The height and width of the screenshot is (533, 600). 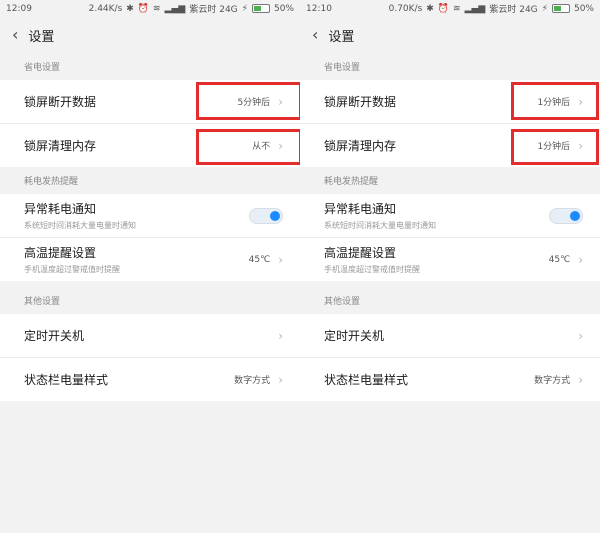 I want to click on status-bar: 12:09 2.44K/s ✱ ⏰ ≋ ▂▄▆ 紫云时 24G ⚡ 50%, so click(x=150, y=8).